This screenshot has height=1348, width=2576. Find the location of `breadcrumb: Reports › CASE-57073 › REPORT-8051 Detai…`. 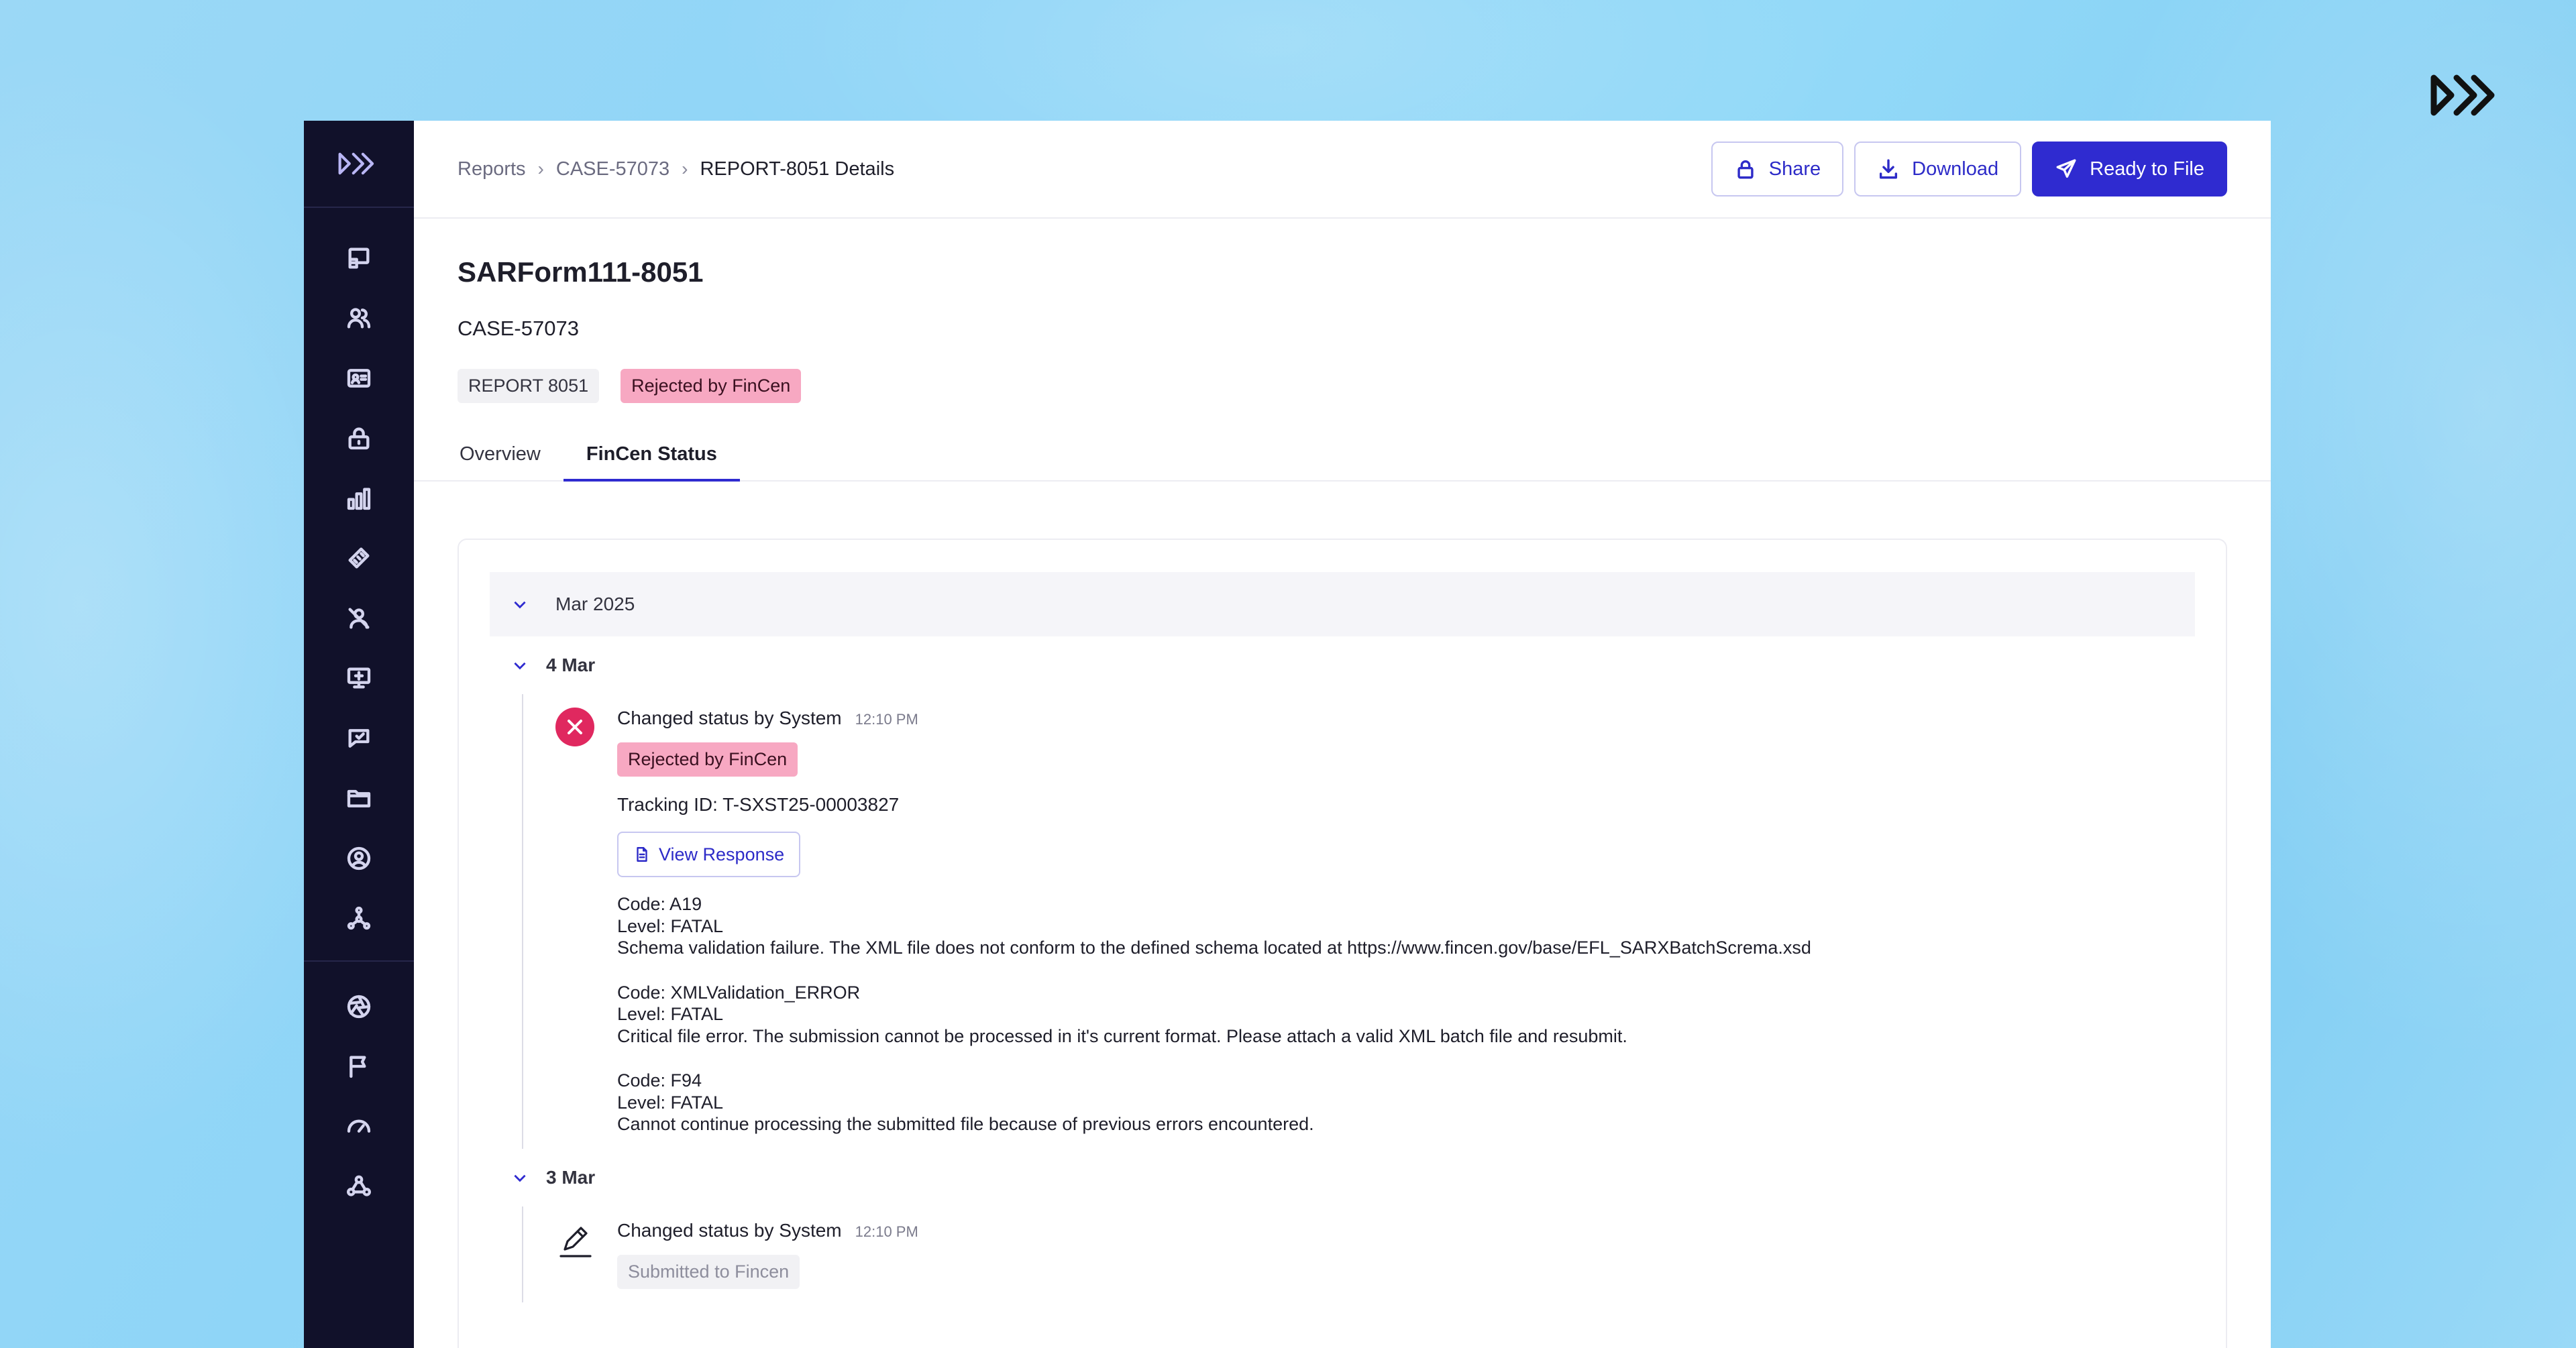

breadcrumb: Reports › CASE-57073 › REPORT-8051 Detai… is located at coordinates (676, 169).